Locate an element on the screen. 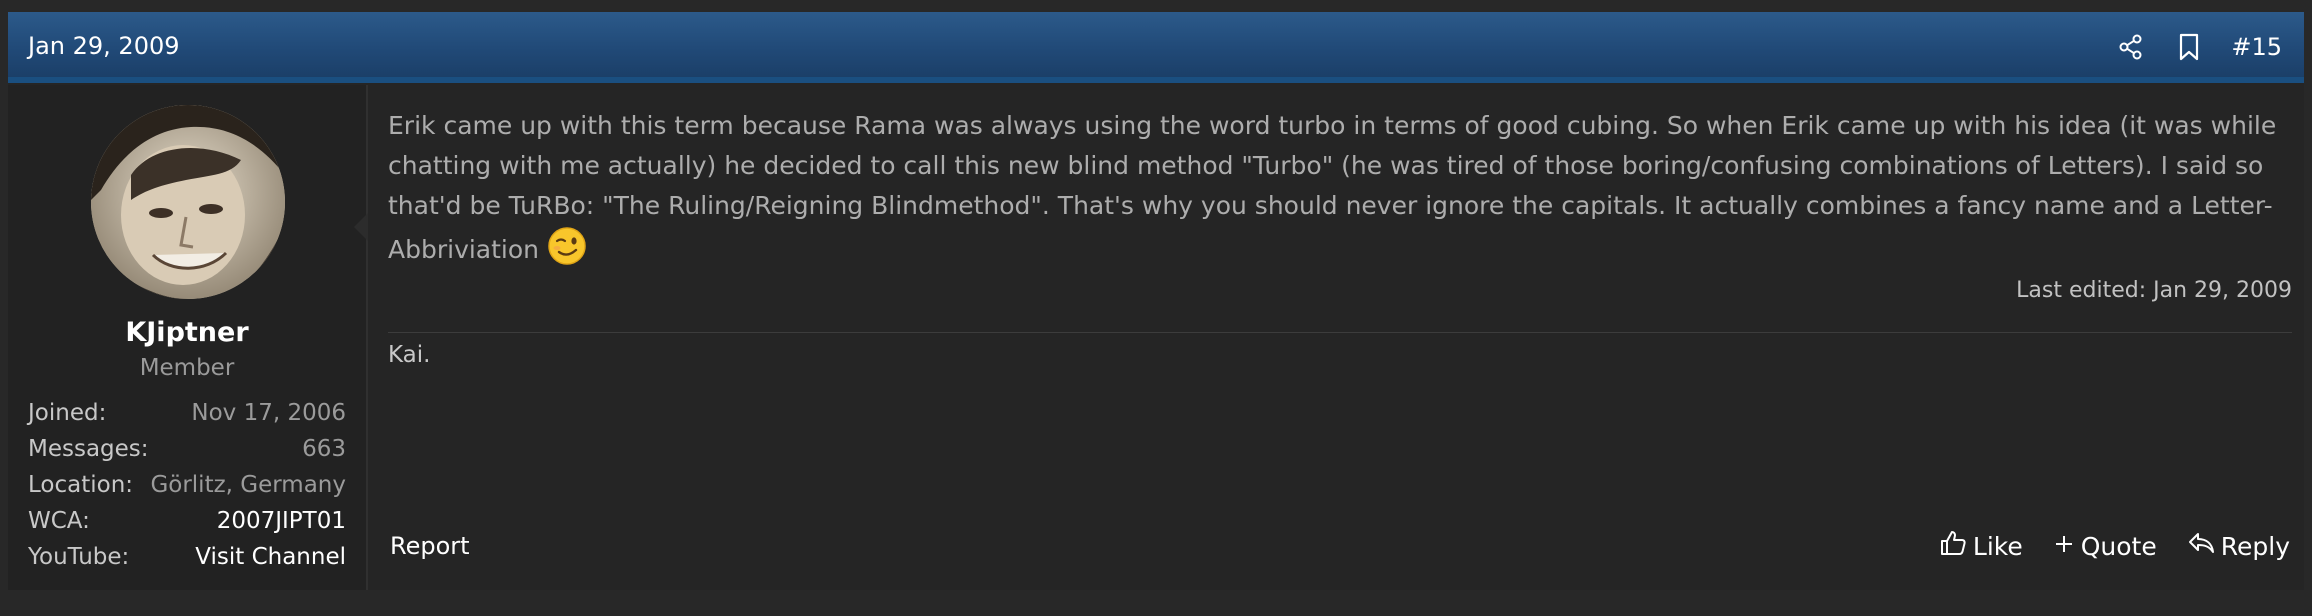  like-button: Like is located at coordinates (1981, 546).